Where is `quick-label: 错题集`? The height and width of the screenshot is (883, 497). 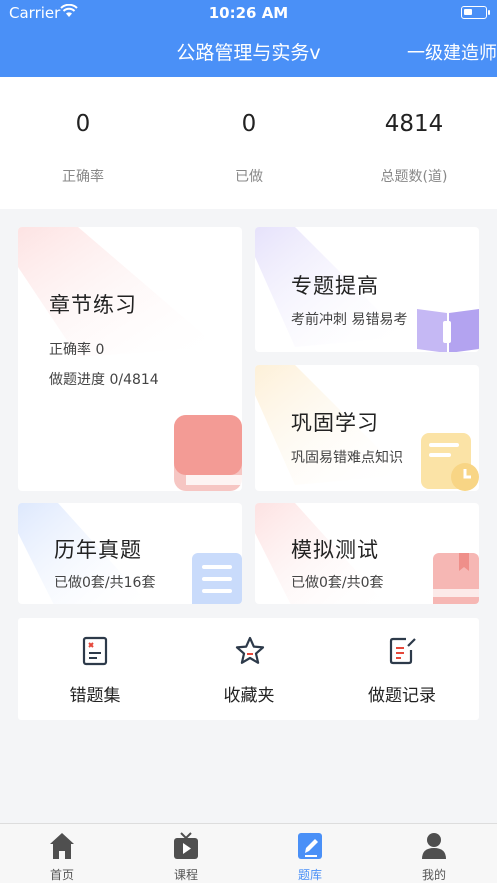 quick-label: 错题集 is located at coordinates (95, 696).